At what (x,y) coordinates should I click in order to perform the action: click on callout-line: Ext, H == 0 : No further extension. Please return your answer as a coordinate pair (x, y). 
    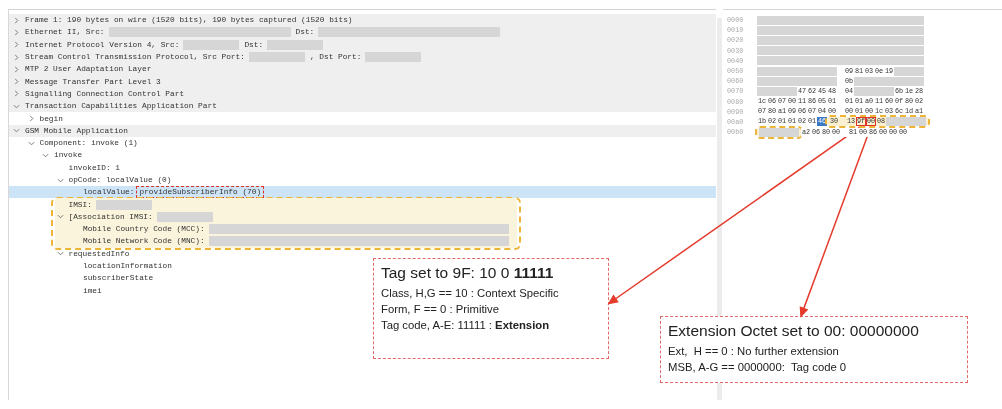
    Looking at the image, I should click on (754, 351).